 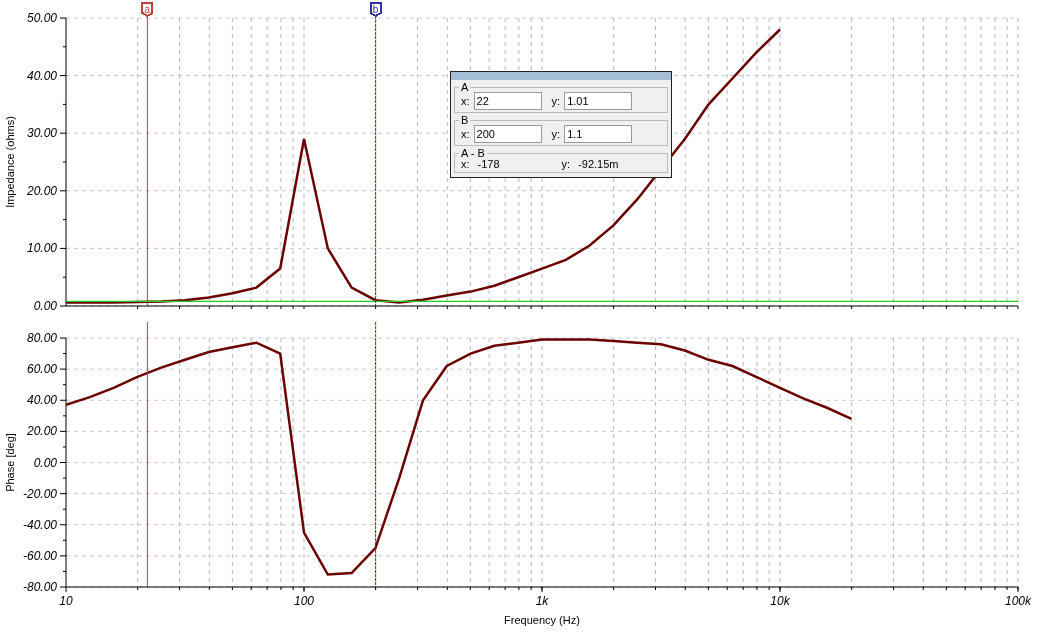 What do you see at coordinates (41, 133) in the screenshot?
I see `y-tick-label: 30.00` at bounding box center [41, 133].